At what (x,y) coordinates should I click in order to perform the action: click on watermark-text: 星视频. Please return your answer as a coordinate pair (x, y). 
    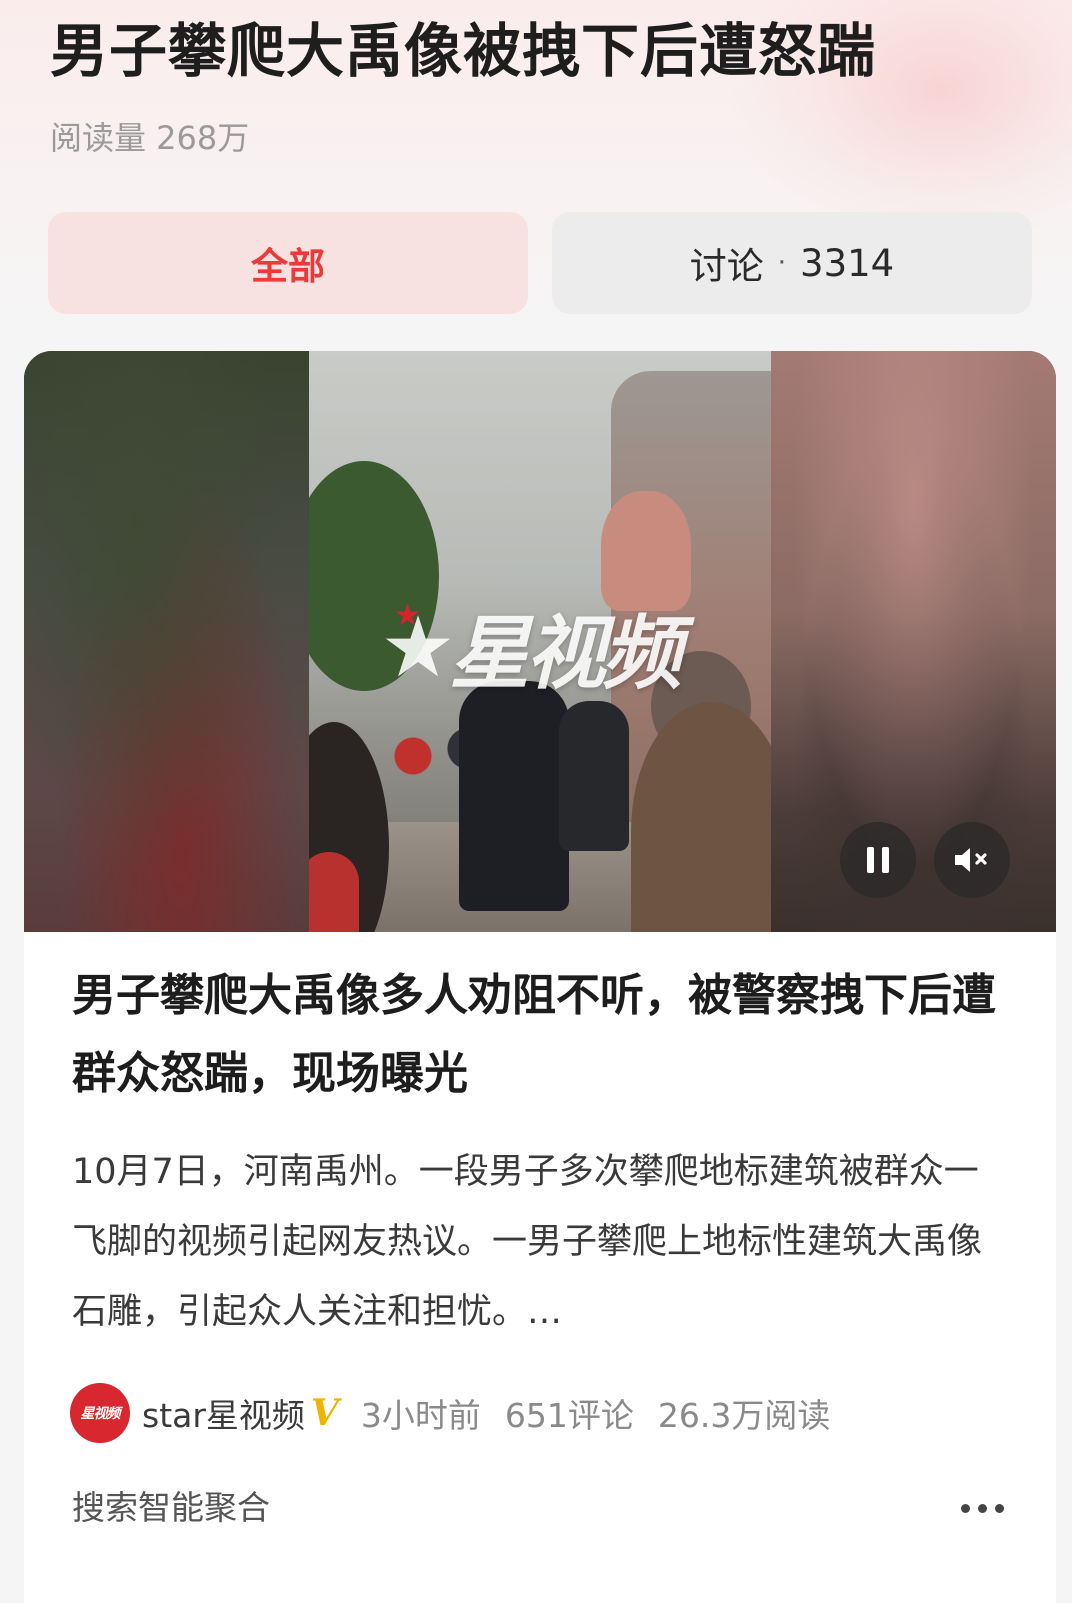
    Looking at the image, I should click on (565, 653).